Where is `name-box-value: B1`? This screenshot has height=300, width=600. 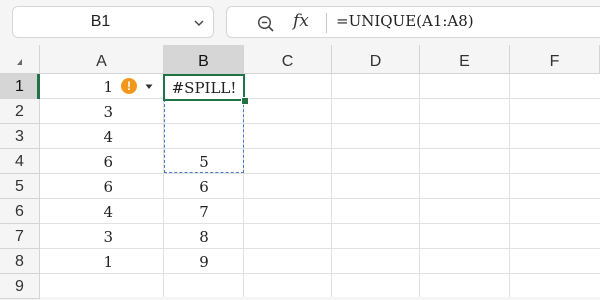 name-box-value: B1 is located at coordinates (100, 21).